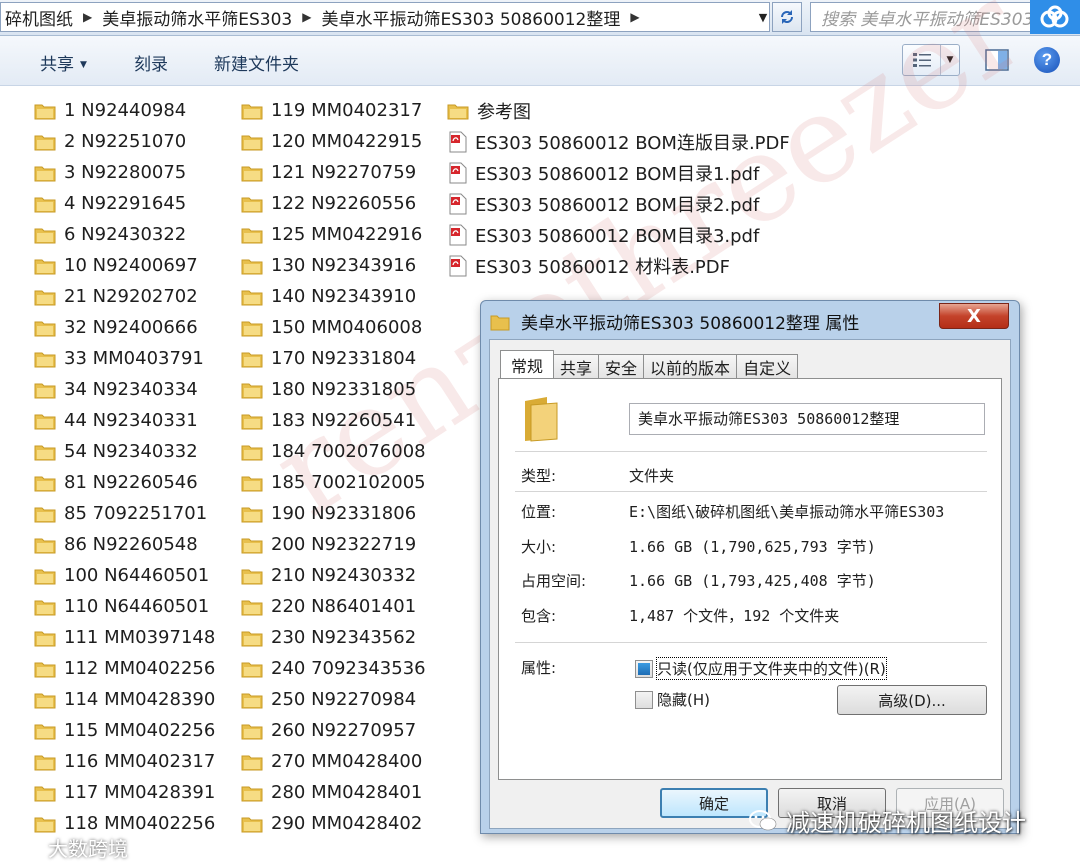  I want to click on help-icon: ?, so click(1047, 60).